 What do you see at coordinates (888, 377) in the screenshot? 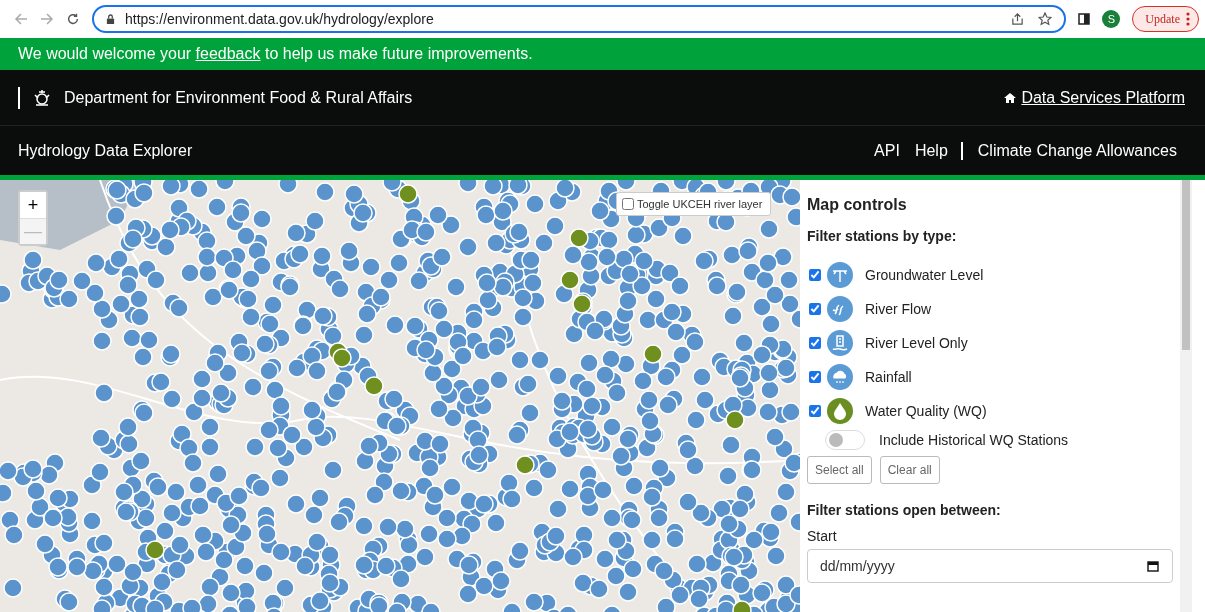
I see `station-type-label: Rainfall` at bounding box center [888, 377].